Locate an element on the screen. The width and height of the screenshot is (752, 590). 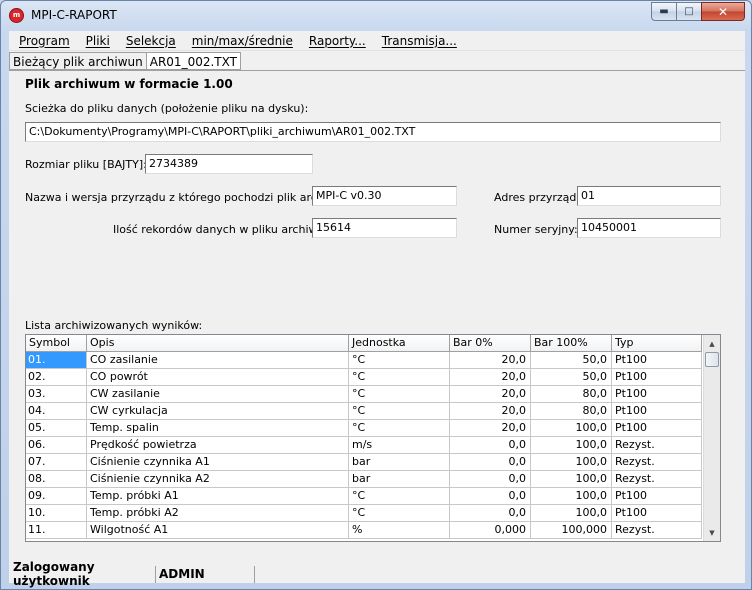
logged-user-value: ADMIN is located at coordinates (205, 574).